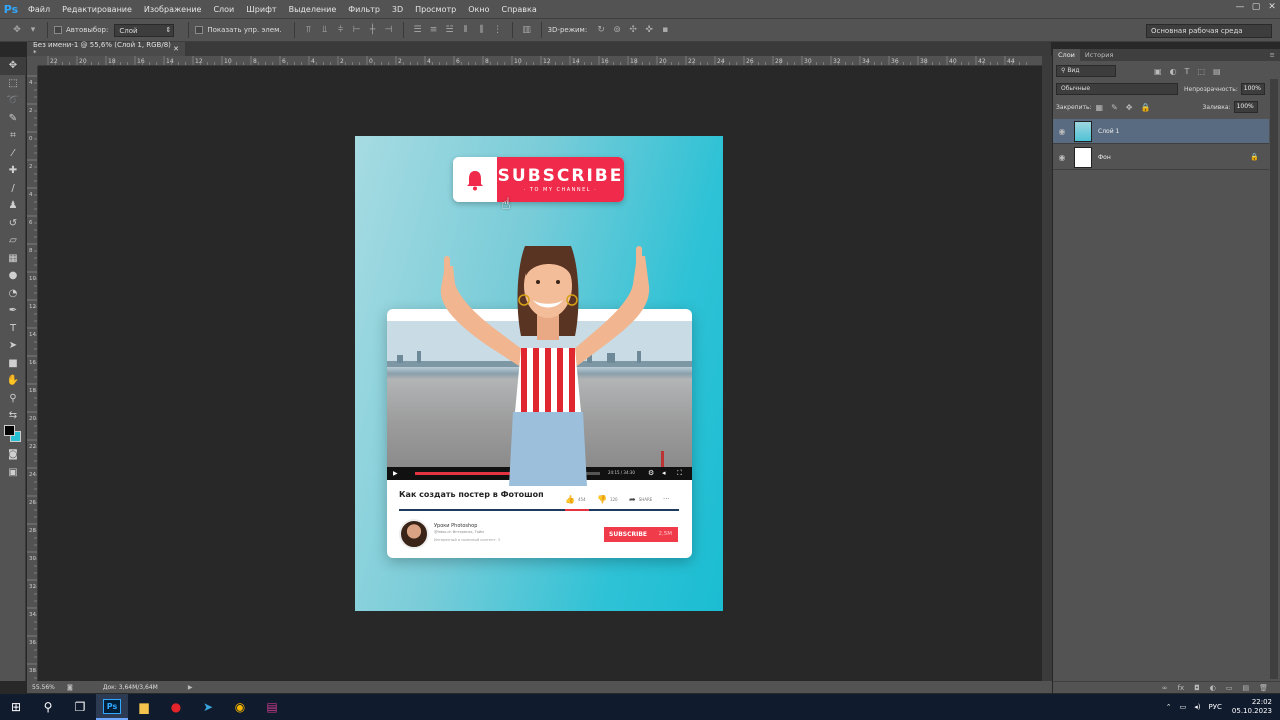 Image resolution: width=1280 pixels, height=720 pixels. Describe the element at coordinates (1245, 107) in the screenshot. I see `fill-input: 100%` at that location.